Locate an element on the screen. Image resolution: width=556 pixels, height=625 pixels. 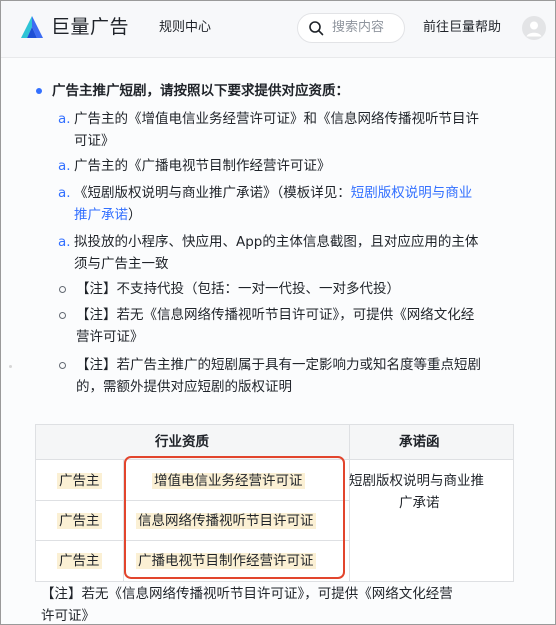
table-footnote-line: 许可证》 is located at coordinates (68, 616).